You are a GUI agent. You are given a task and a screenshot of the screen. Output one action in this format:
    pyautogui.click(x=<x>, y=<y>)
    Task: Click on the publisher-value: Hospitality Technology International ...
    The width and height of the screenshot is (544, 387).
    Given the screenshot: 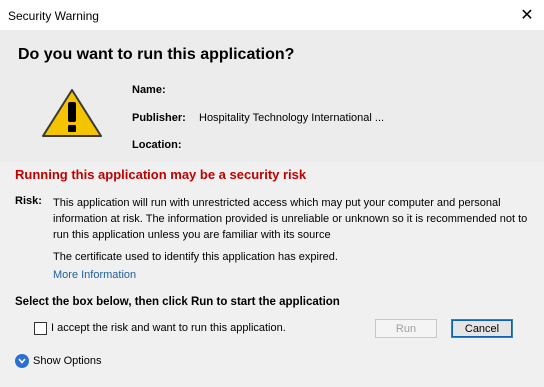 What is the action you would take?
    pyautogui.click(x=292, y=118)
    